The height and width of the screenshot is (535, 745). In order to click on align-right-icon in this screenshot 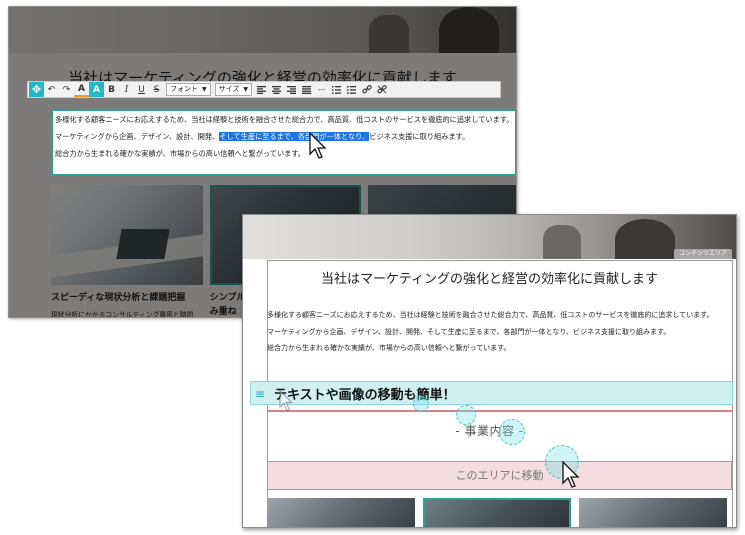, I will do `click(291, 89)`.